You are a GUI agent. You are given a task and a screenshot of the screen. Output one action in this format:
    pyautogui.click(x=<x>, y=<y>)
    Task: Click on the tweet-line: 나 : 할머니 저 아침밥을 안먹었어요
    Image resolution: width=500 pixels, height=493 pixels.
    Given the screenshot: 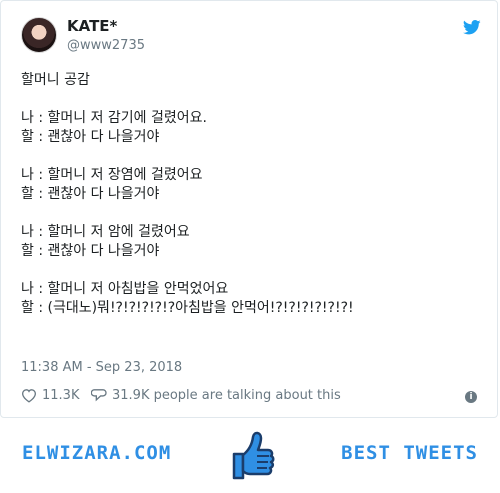 What is the action you would take?
    pyautogui.click(x=125, y=289)
    